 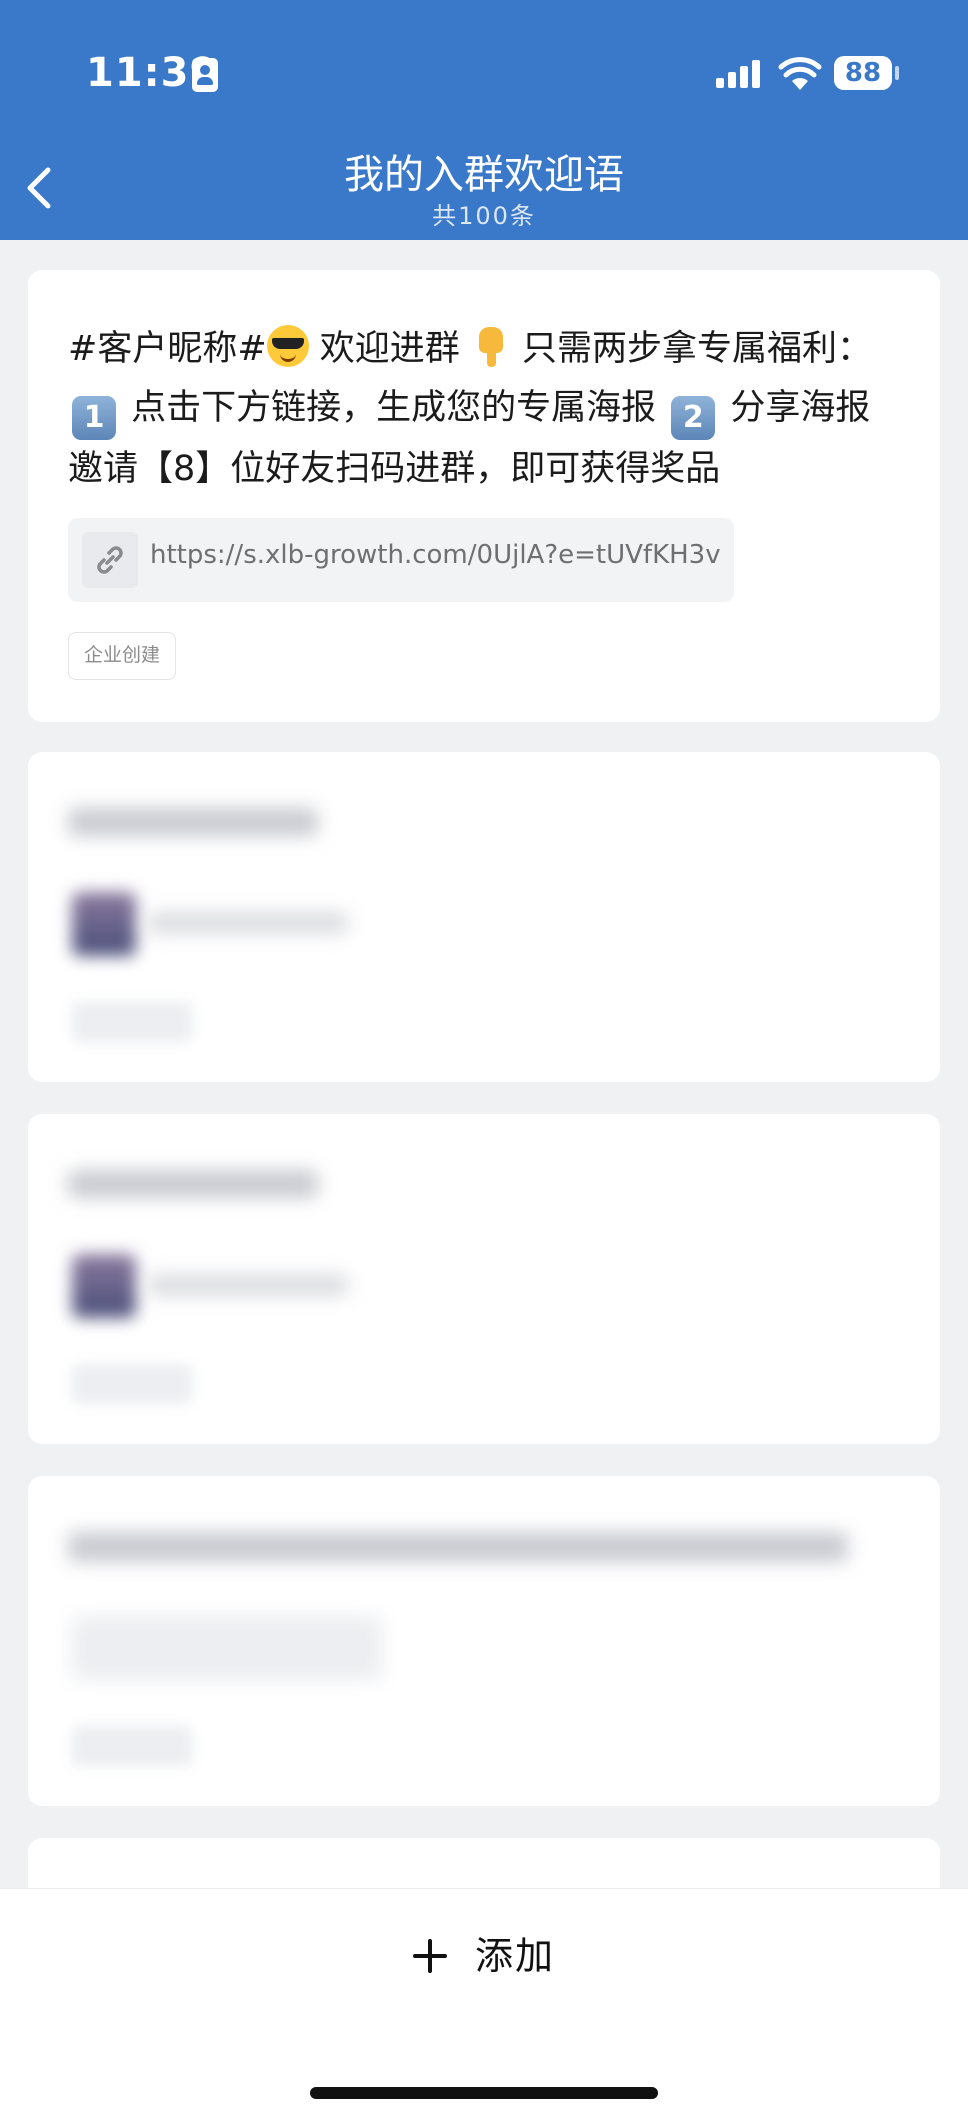 What do you see at coordinates (205, 75) in the screenshot?
I see `contact-card-icon` at bounding box center [205, 75].